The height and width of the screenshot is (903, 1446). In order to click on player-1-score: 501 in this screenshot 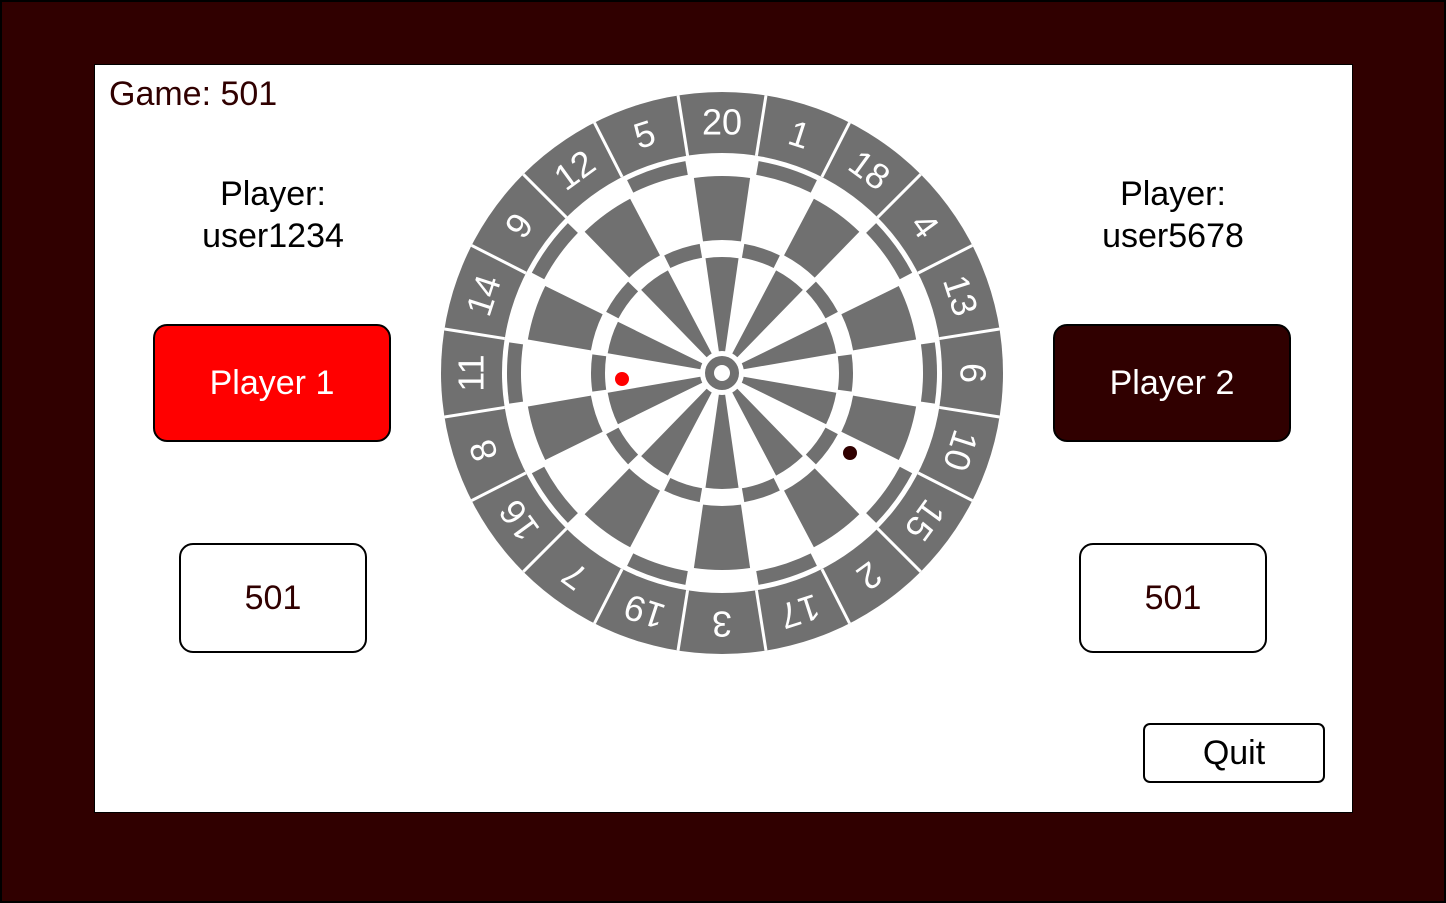, I will do `click(273, 598)`.